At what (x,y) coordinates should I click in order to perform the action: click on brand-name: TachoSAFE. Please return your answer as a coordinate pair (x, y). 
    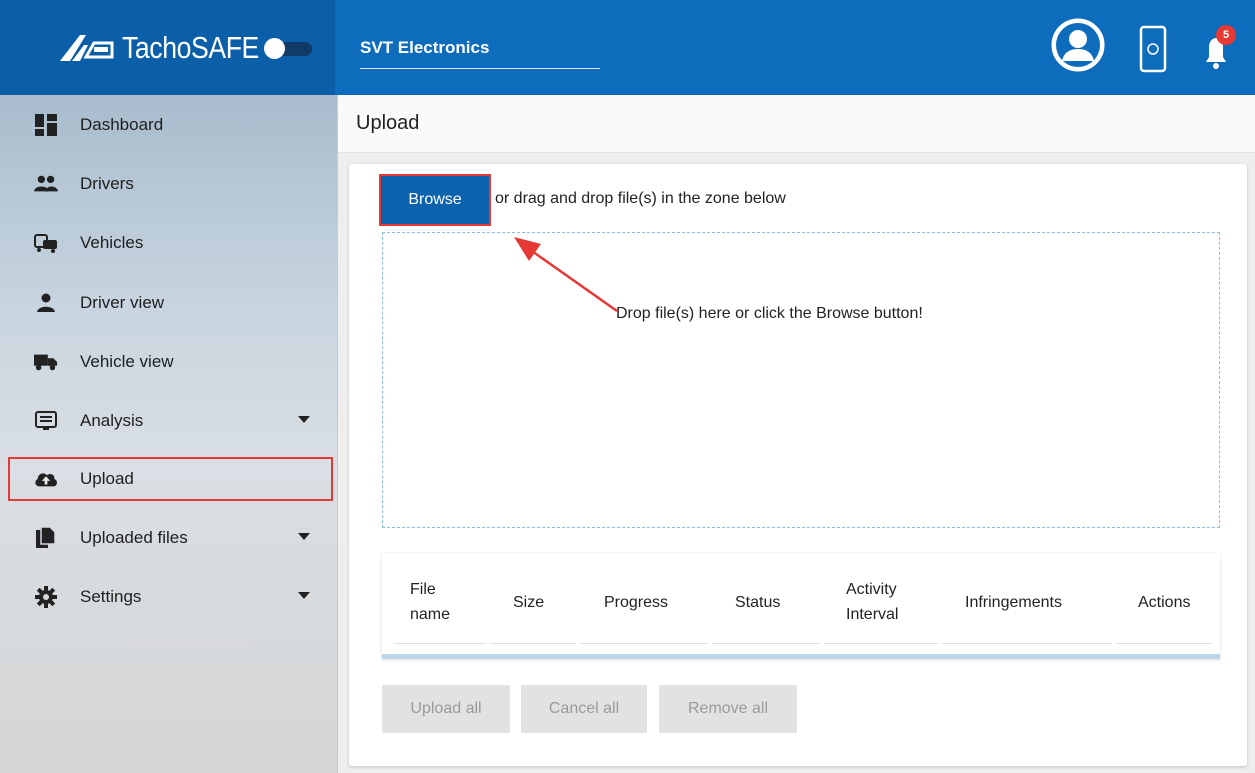
    Looking at the image, I should click on (190, 47).